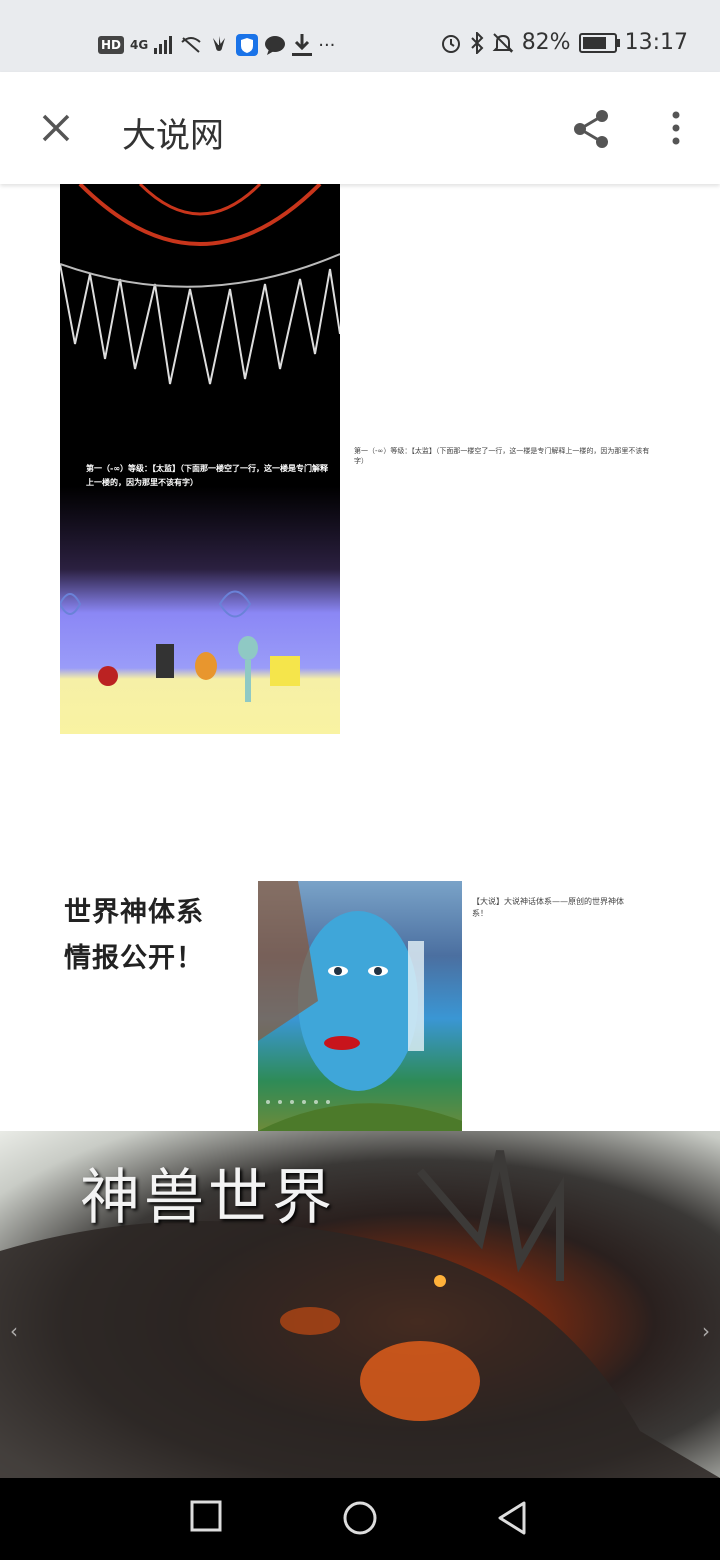  What do you see at coordinates (275, 45) in the screenshot?
I see `chat-icon` at bounding box center [275, 45].